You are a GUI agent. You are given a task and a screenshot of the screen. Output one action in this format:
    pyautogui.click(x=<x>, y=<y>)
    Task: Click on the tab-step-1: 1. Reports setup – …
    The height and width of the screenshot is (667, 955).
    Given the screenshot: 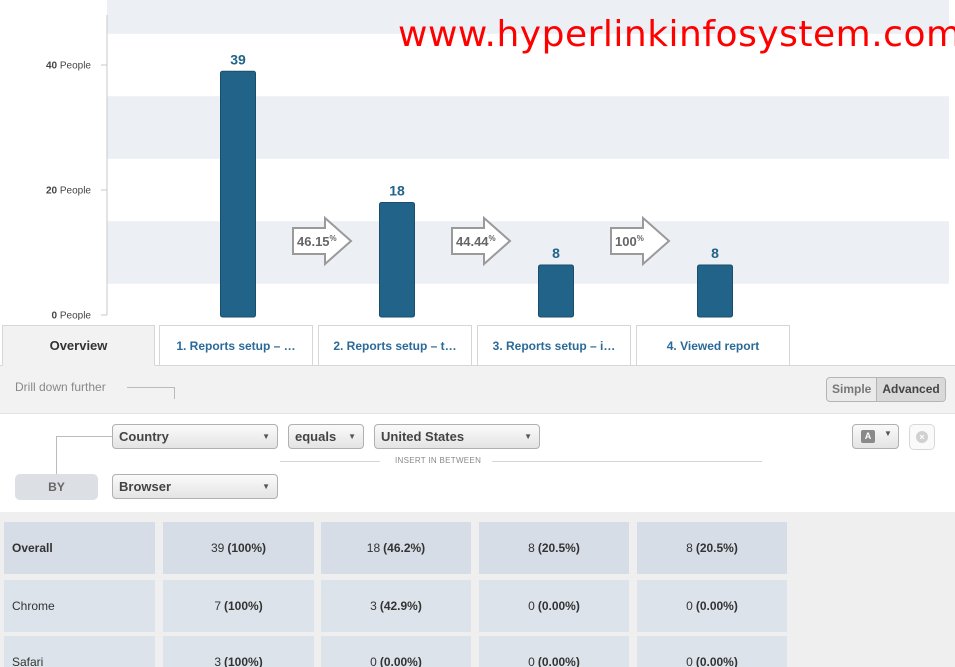 What is the action you would take?
    pyautogui.click(x=236, y=345)
    